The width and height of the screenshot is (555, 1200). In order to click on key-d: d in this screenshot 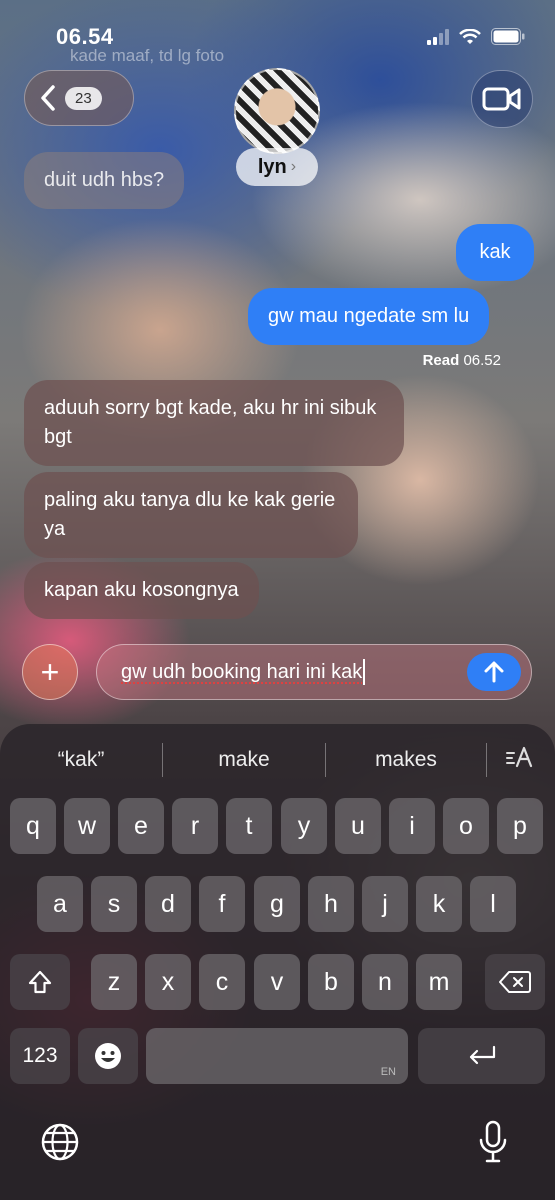, I will do `click(168, 904)`.